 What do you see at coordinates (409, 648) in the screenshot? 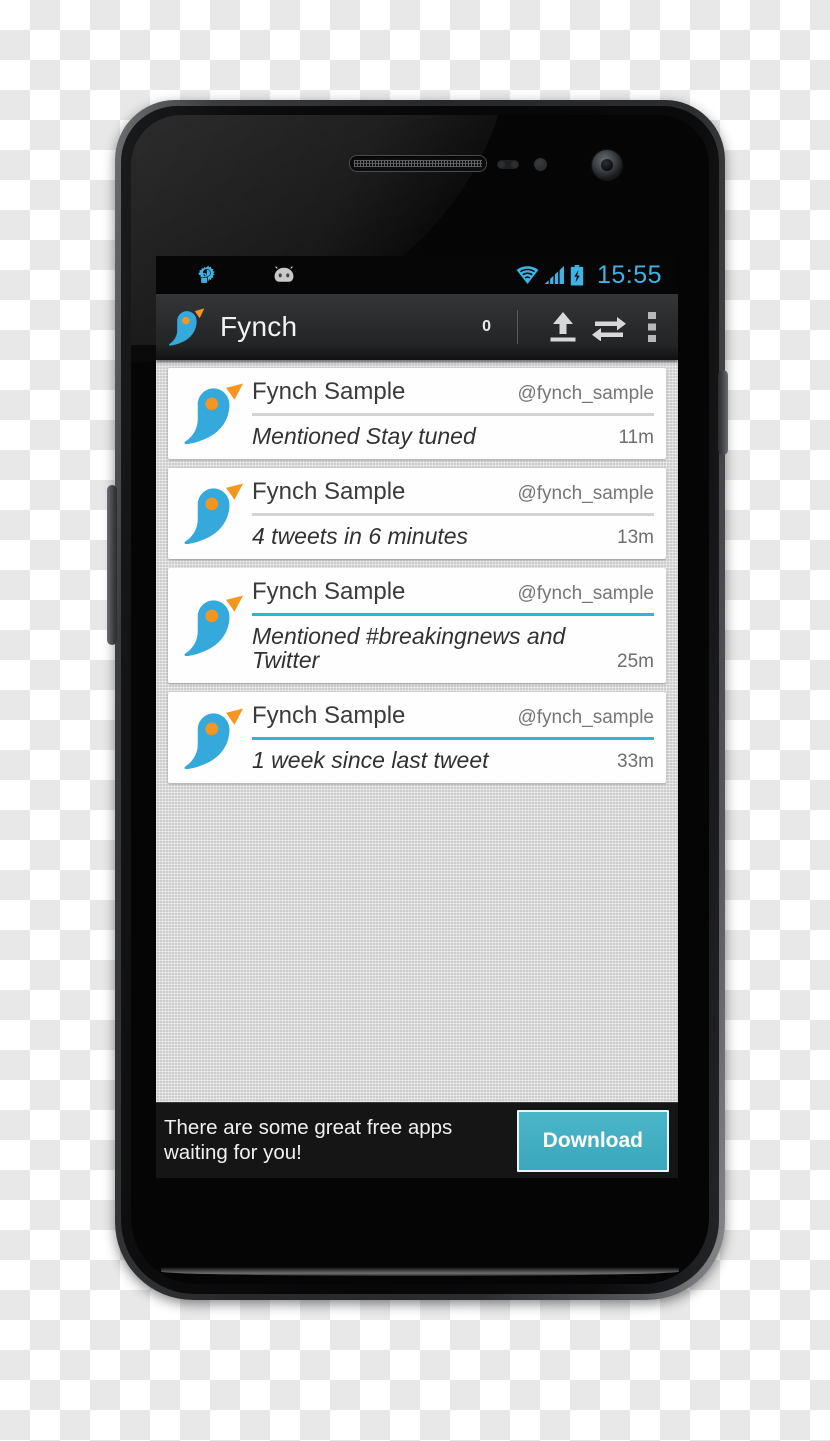
I see `list-item-message: Mentioned #breakingnews and Twitter` at bounding box center [409, 648].